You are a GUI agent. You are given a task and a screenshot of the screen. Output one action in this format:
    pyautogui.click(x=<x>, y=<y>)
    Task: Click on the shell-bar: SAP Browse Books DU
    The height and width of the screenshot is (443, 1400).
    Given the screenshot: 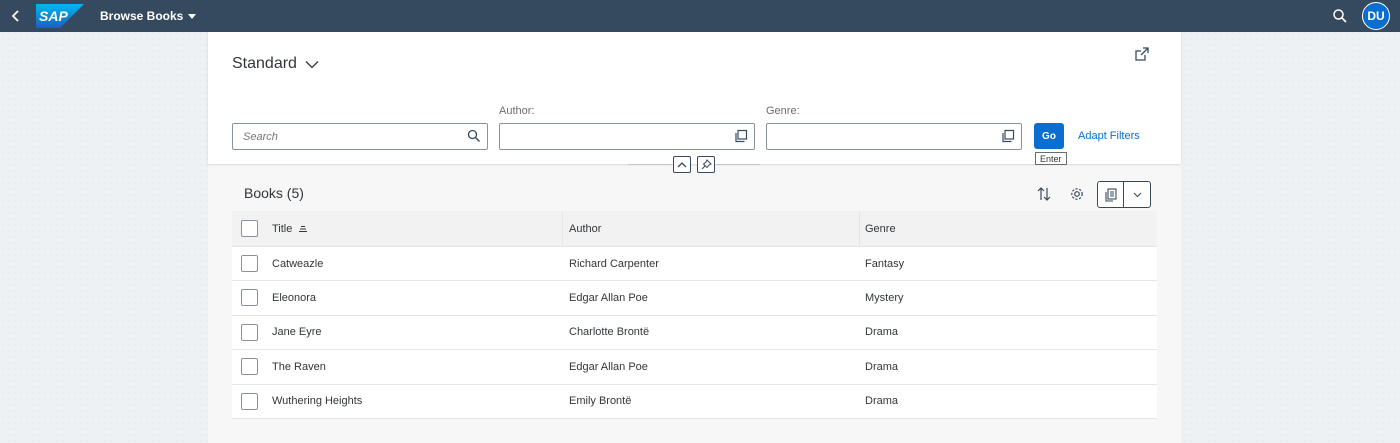 What is the action you would take?
    pyautogui.click(x=700, y=16)
    